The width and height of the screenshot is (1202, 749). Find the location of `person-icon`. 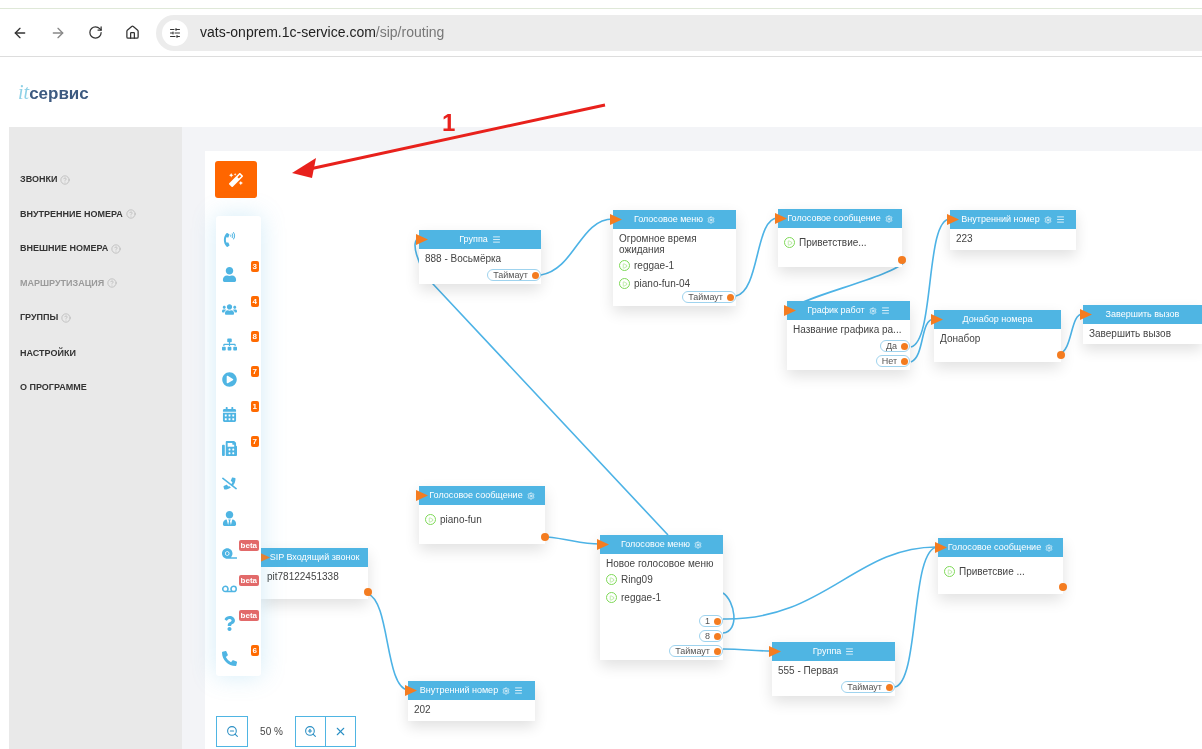

person-icon is located at coordinates (229, 519).